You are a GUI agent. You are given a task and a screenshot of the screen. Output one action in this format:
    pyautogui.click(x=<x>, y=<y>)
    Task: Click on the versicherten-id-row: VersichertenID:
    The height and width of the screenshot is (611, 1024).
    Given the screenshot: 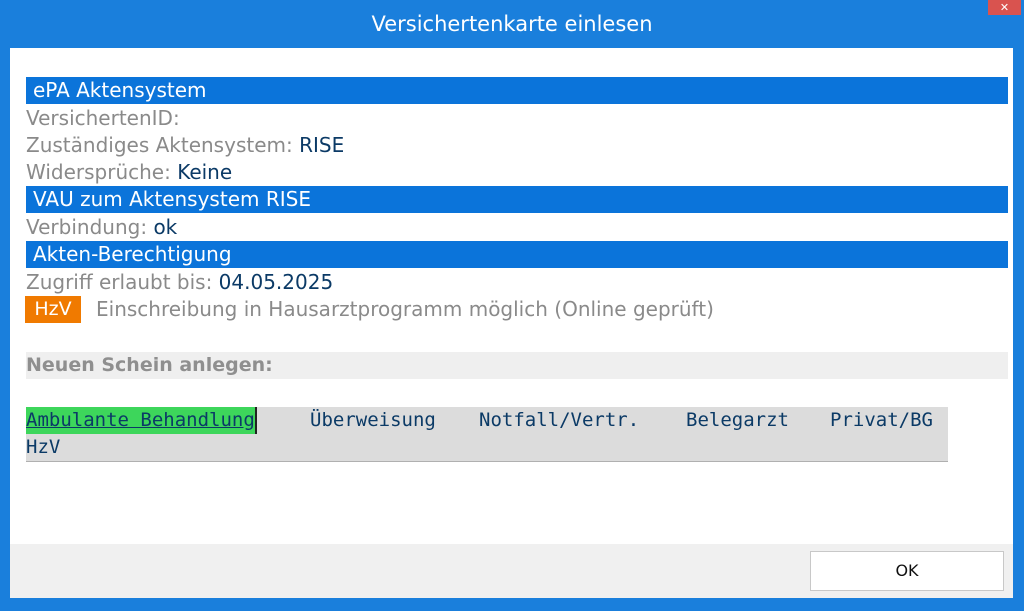 What is the action you would take?
    pyautogui.click(x=103, y=118)
    